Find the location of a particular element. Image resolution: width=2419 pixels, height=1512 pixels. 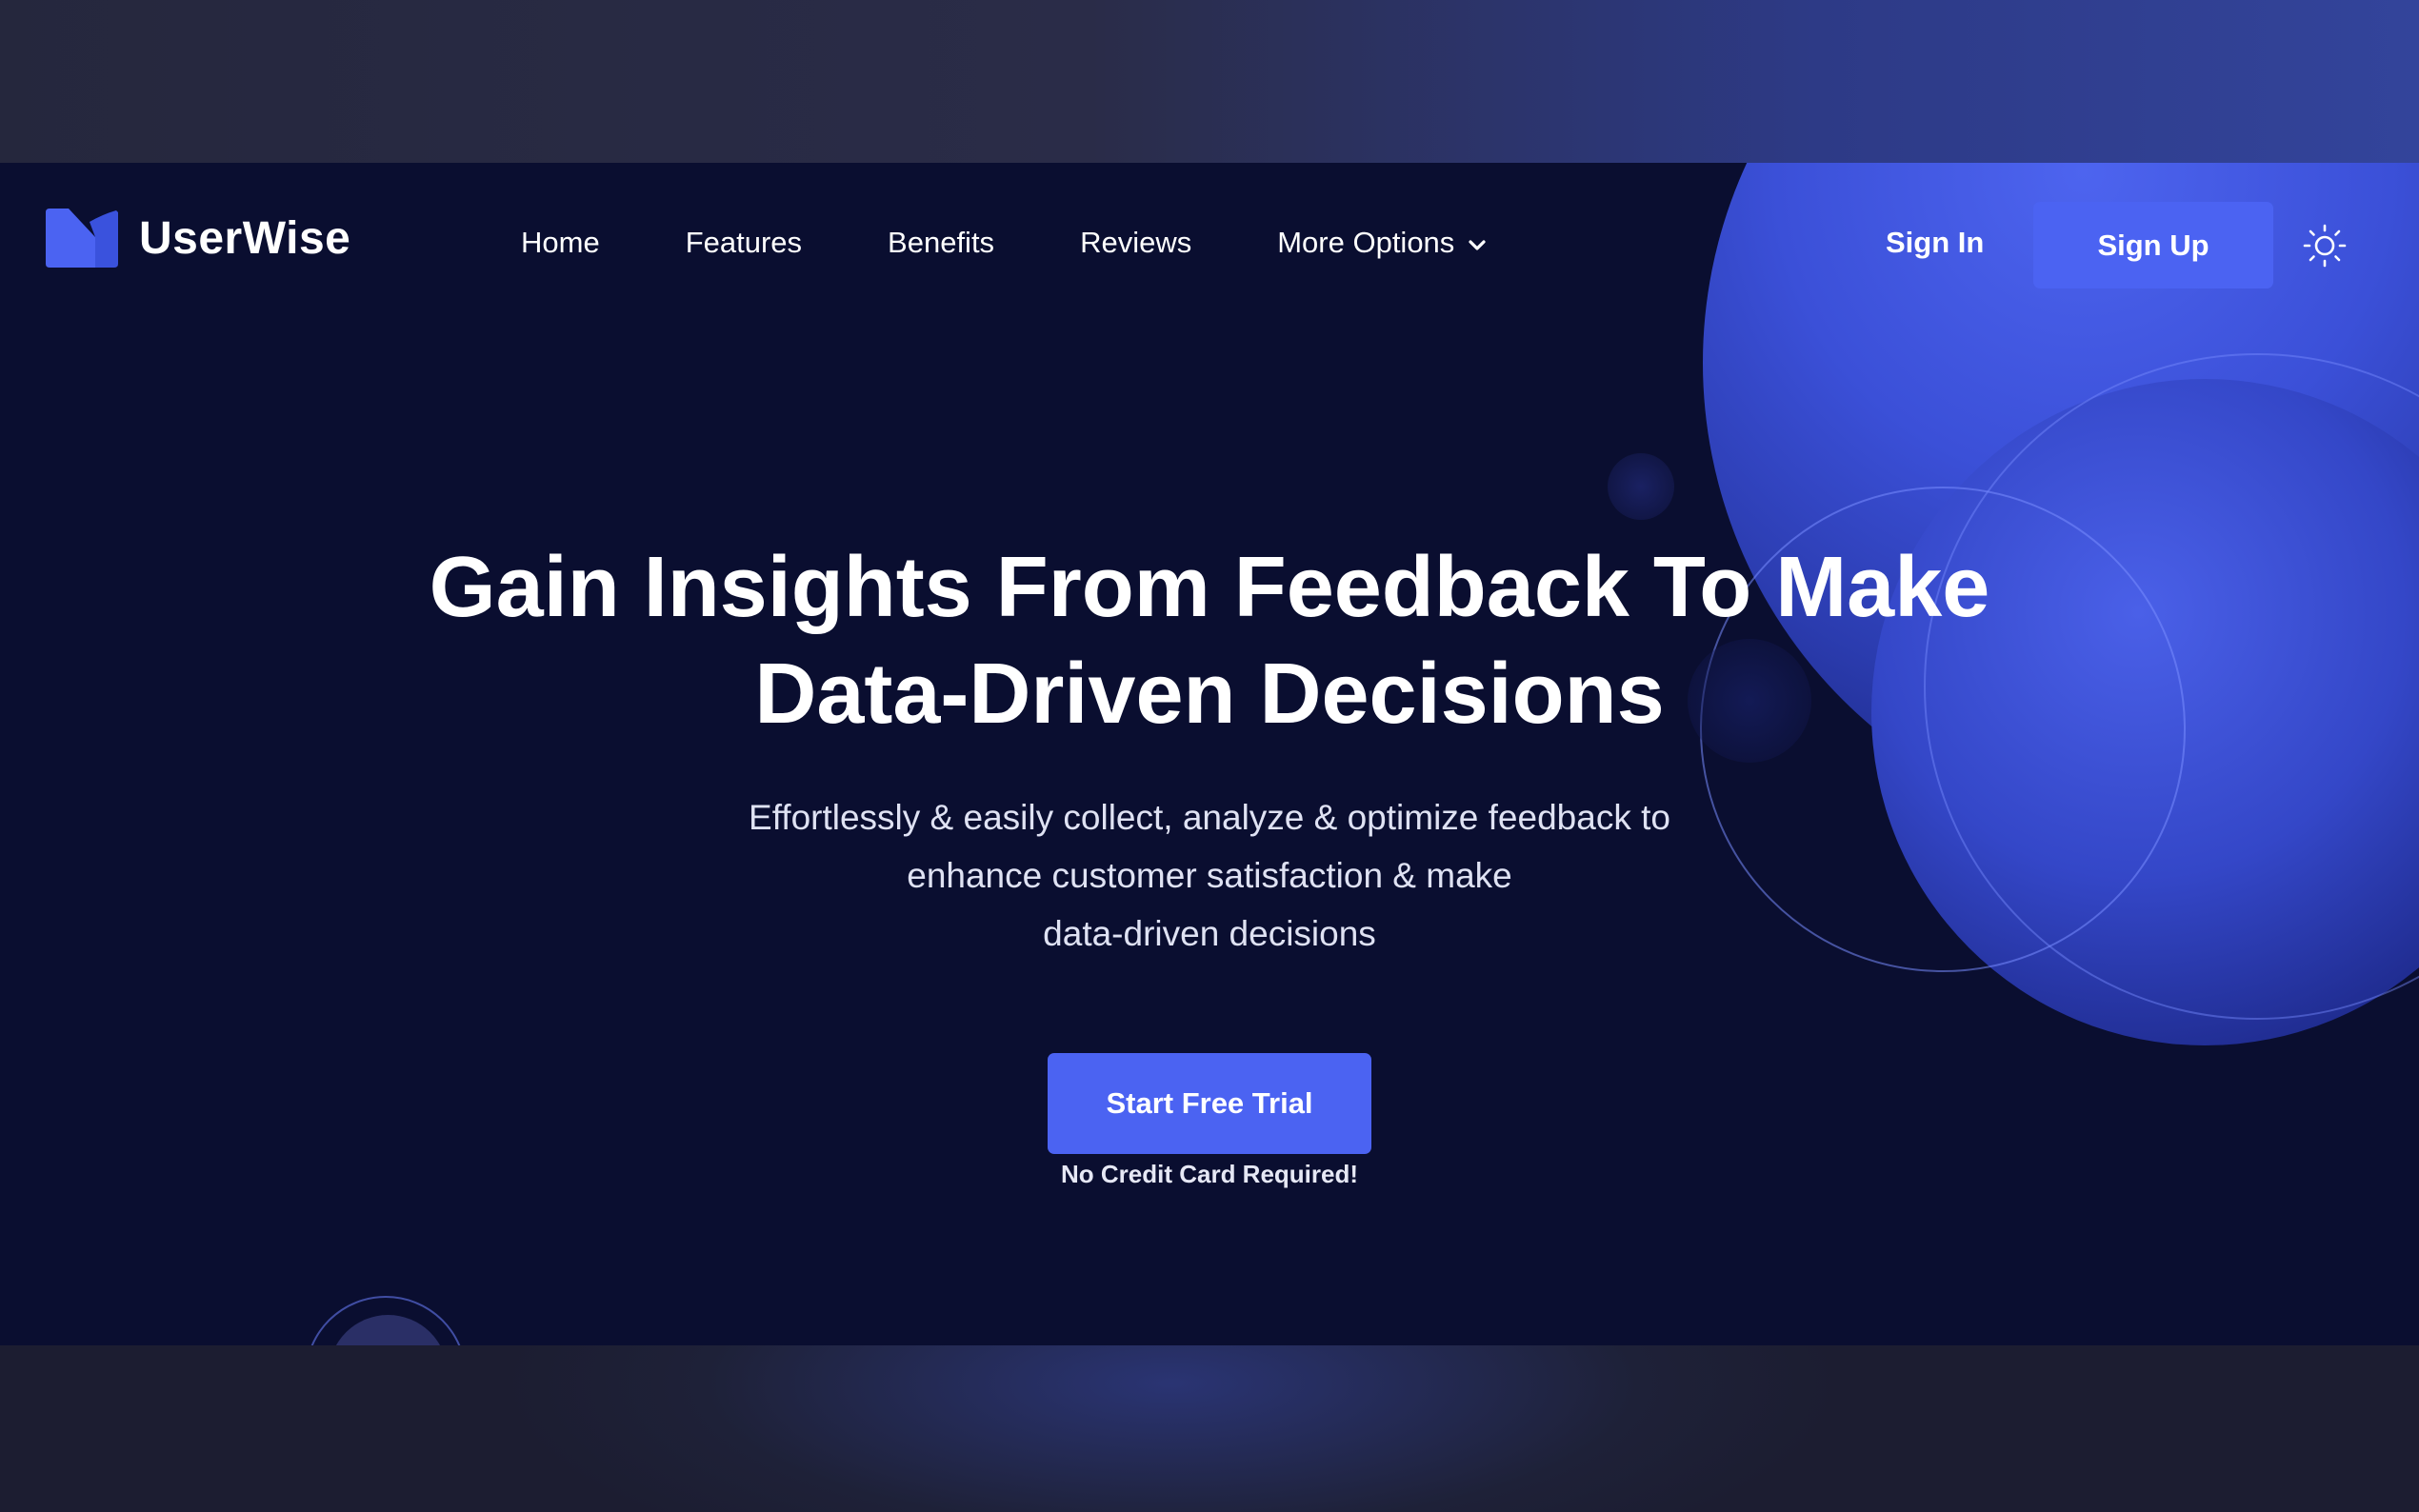

logo: UserWise is located at coordinates (198, 238).